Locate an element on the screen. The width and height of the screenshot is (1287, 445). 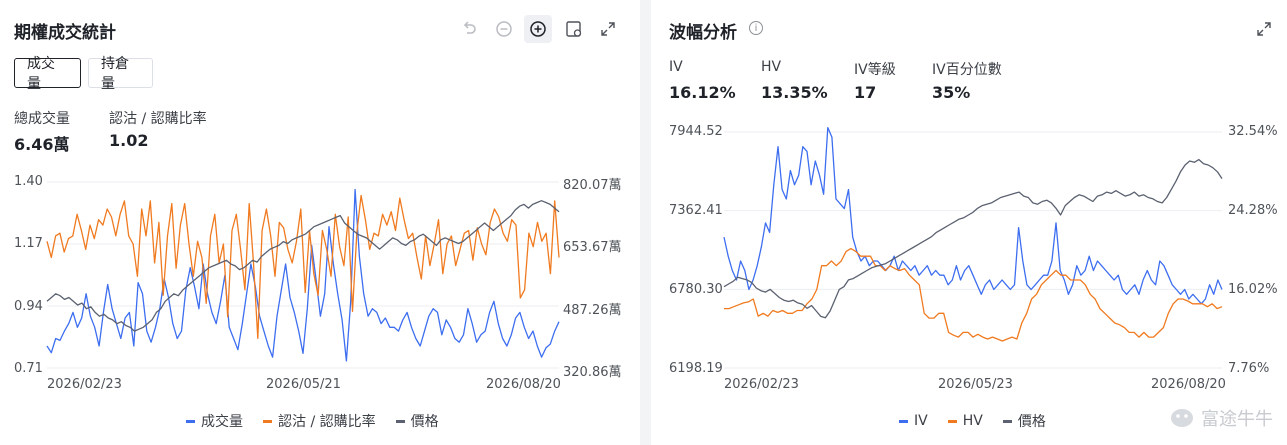
panel-title: 期權成交統計 is located at coordinates (65, 33).